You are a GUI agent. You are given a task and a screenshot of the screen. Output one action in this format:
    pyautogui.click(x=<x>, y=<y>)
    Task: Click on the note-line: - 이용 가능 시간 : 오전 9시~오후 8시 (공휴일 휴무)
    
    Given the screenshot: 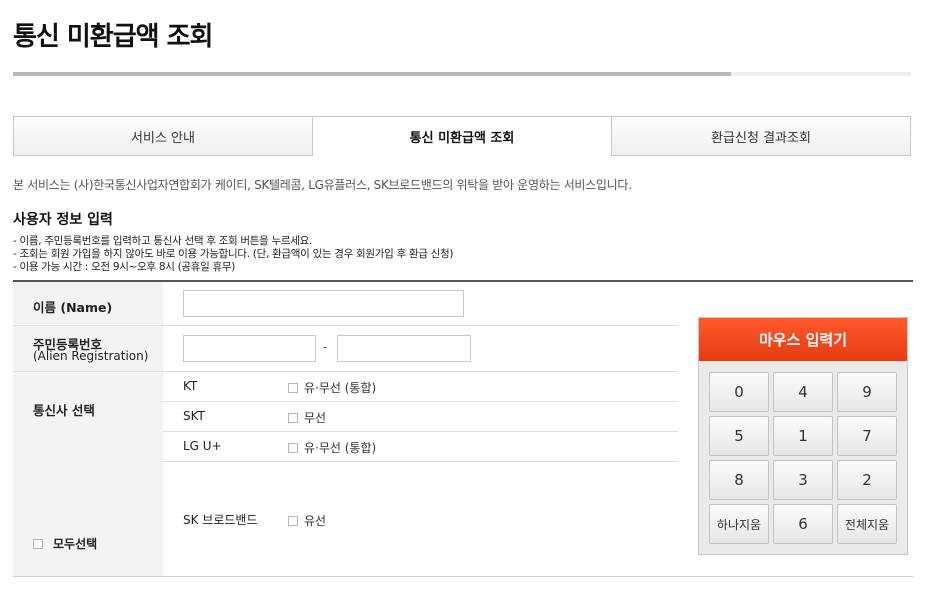 What is the action you would take?
    pyautogui.click(x=124, y=267)
    